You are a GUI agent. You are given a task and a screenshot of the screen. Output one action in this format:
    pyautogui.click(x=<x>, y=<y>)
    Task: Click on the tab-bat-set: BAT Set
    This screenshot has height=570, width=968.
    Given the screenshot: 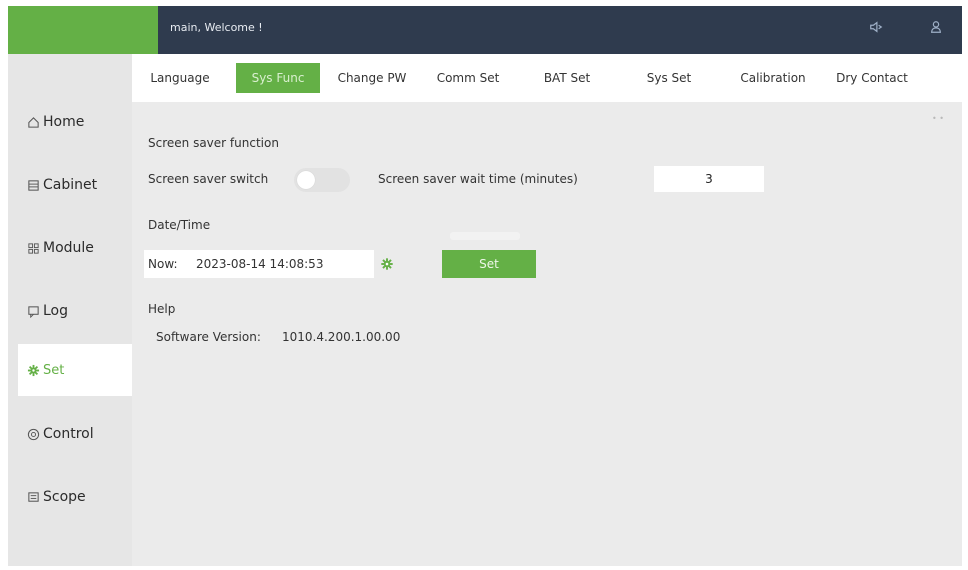 What is the action you would take?
    pyautogui.click(x=567, y=78)
    